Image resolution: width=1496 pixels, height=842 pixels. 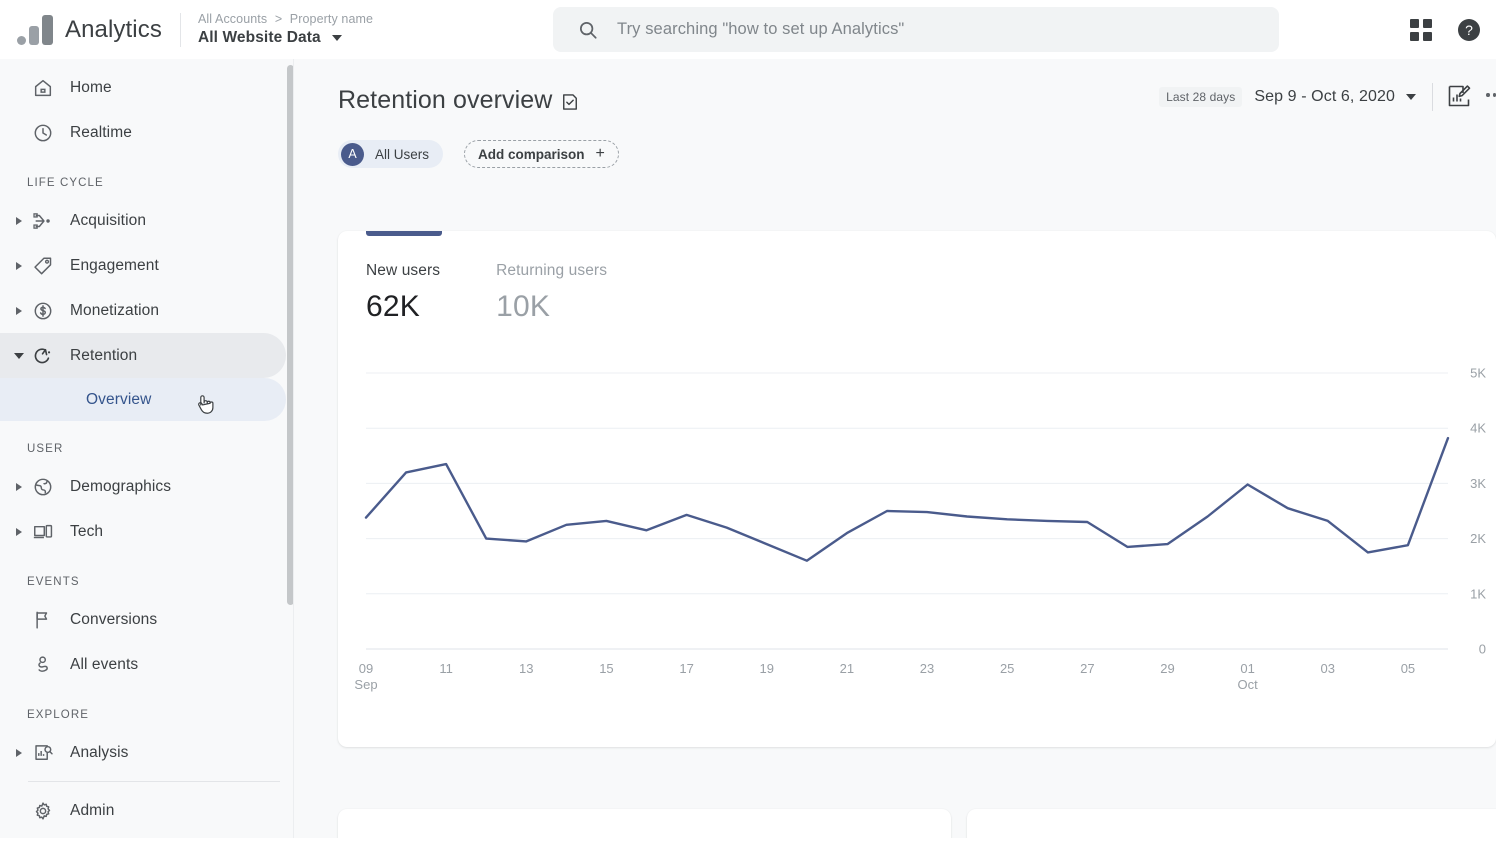 I want to click on comparison-chip-label: All Users, so click(x=402, y=154).